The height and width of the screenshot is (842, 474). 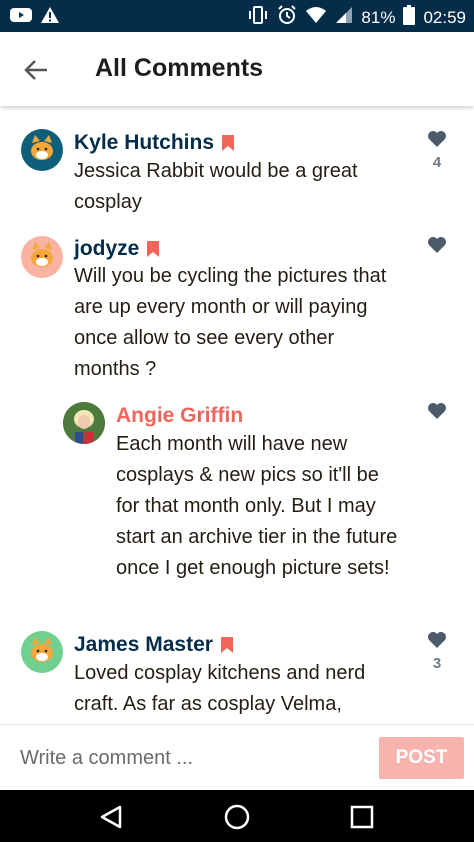 What do you see at coordinates (106, 249) in the screenshot?
I see `author-name: jodyze` at bounding box center [106, 249].